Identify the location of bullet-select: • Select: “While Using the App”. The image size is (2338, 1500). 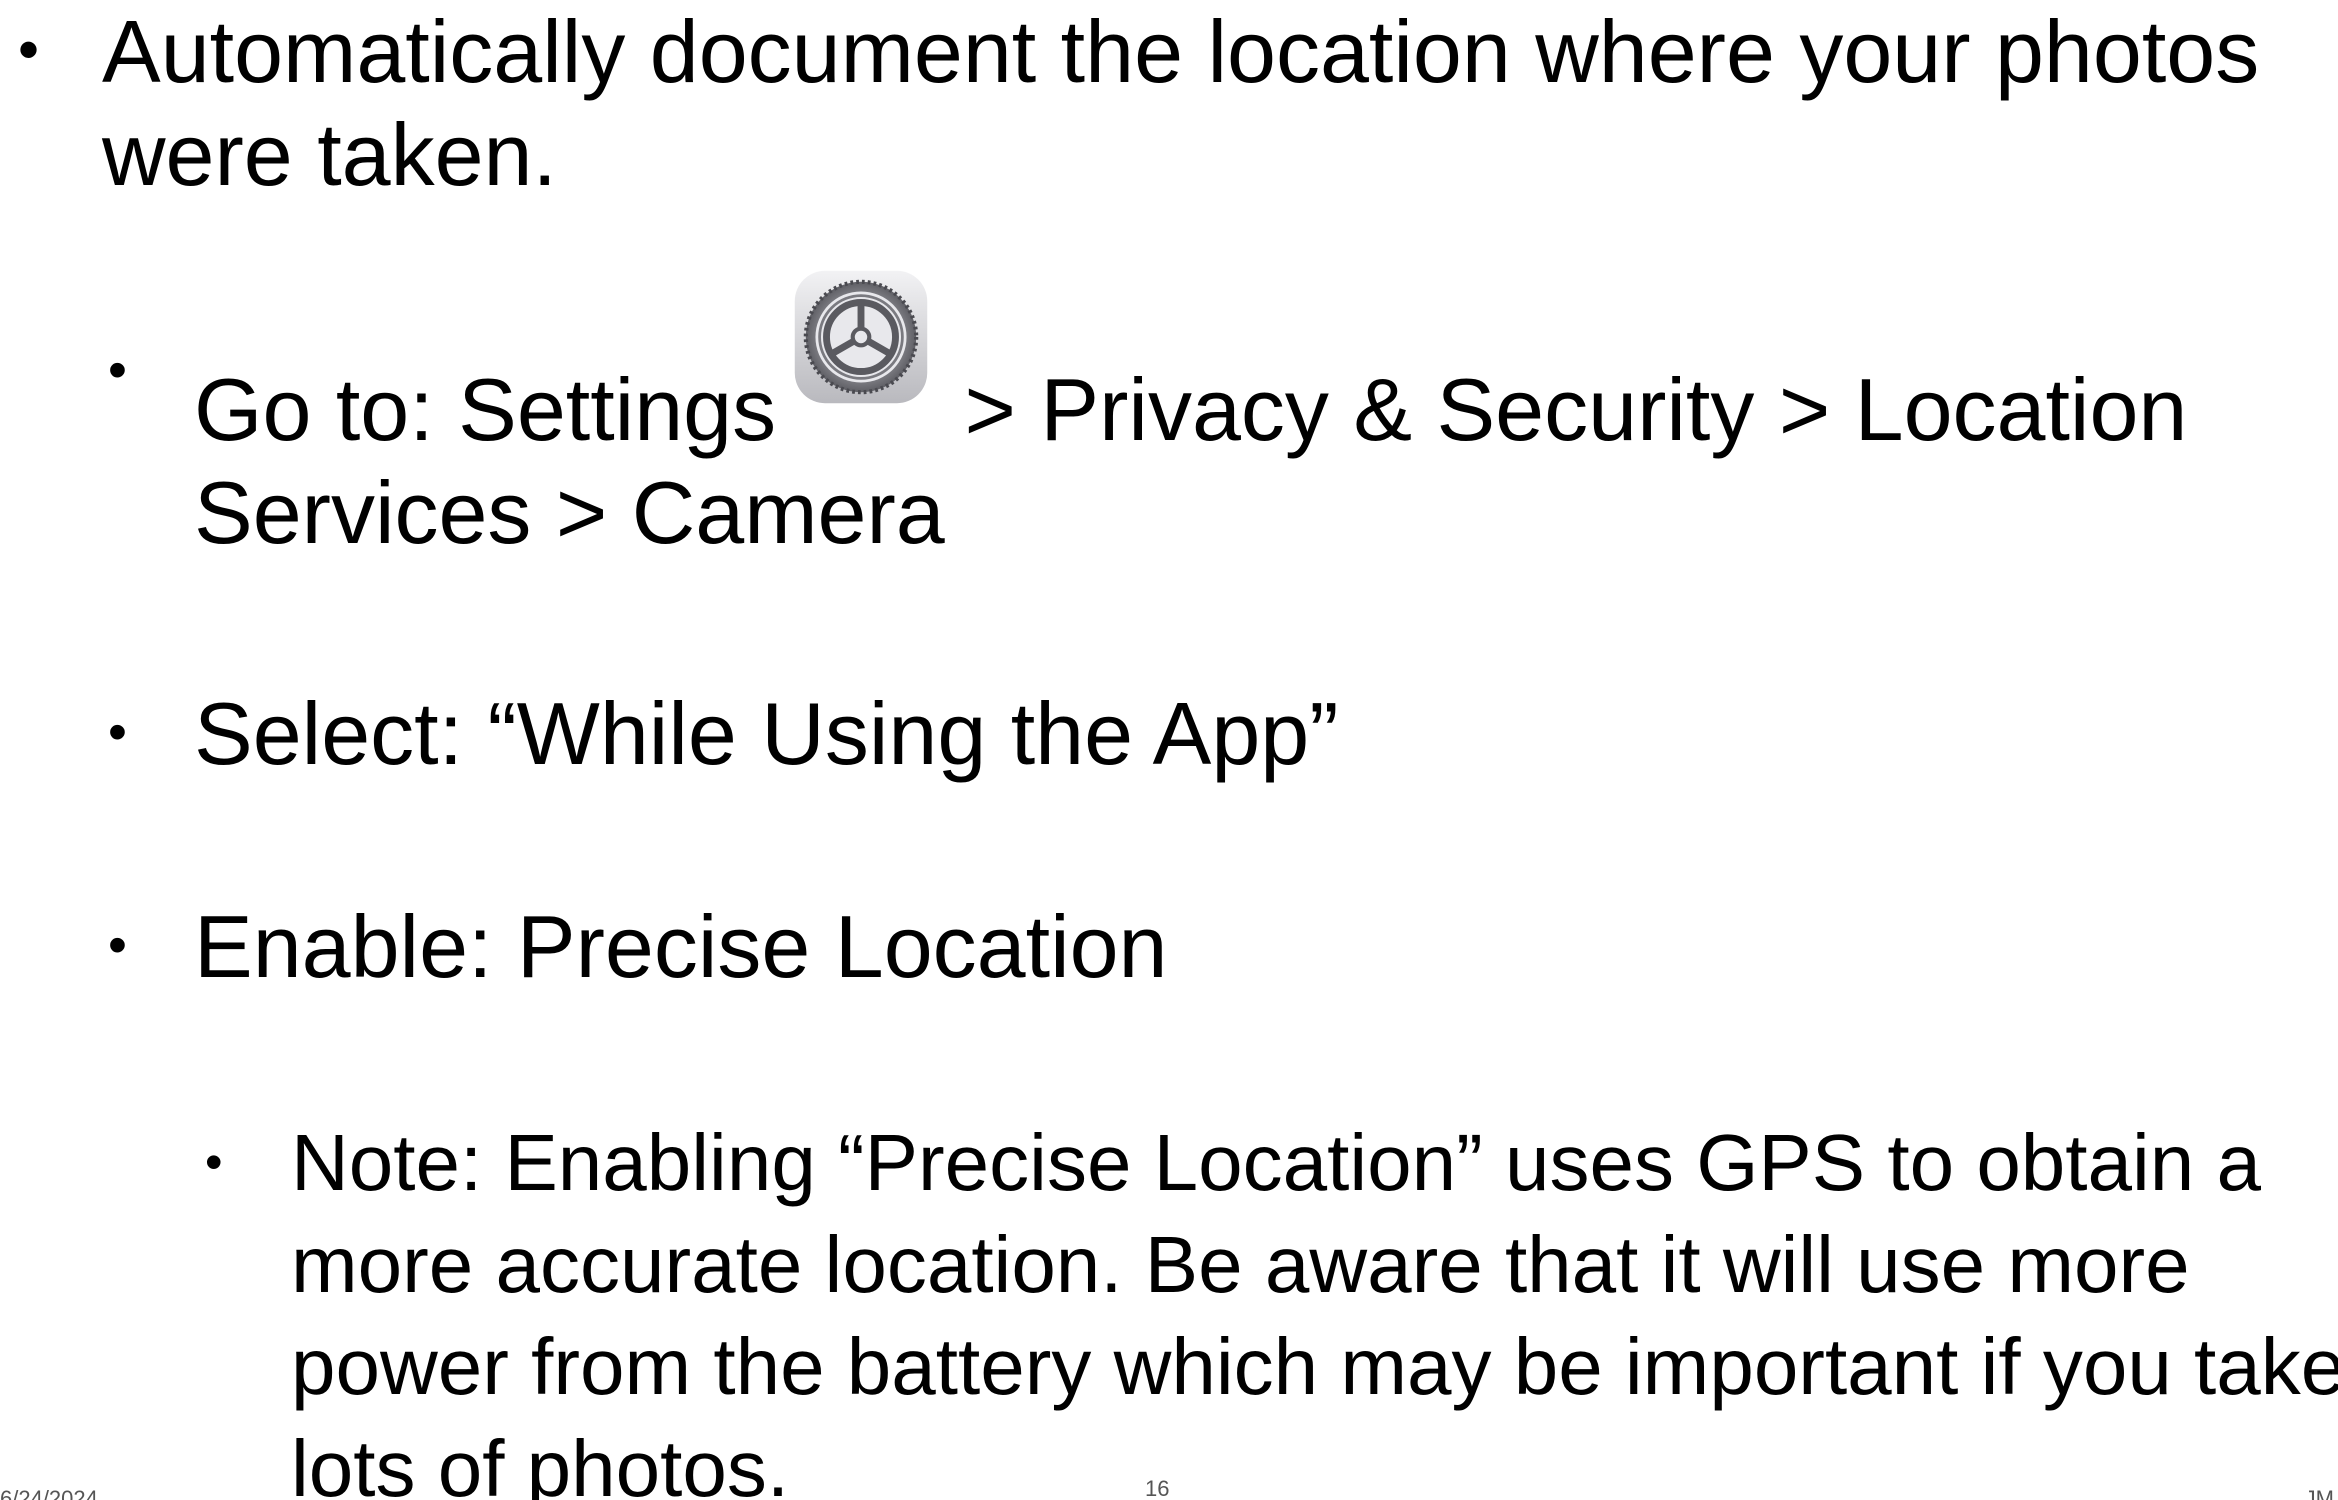
(1201, 733).